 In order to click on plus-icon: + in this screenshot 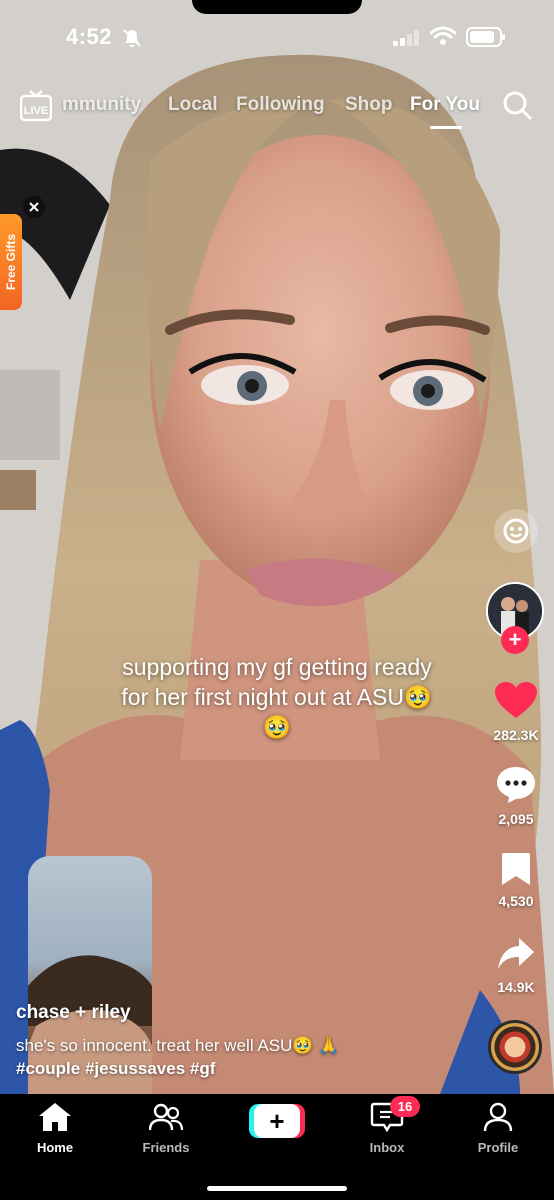, I will do `click(277, 1121)`.